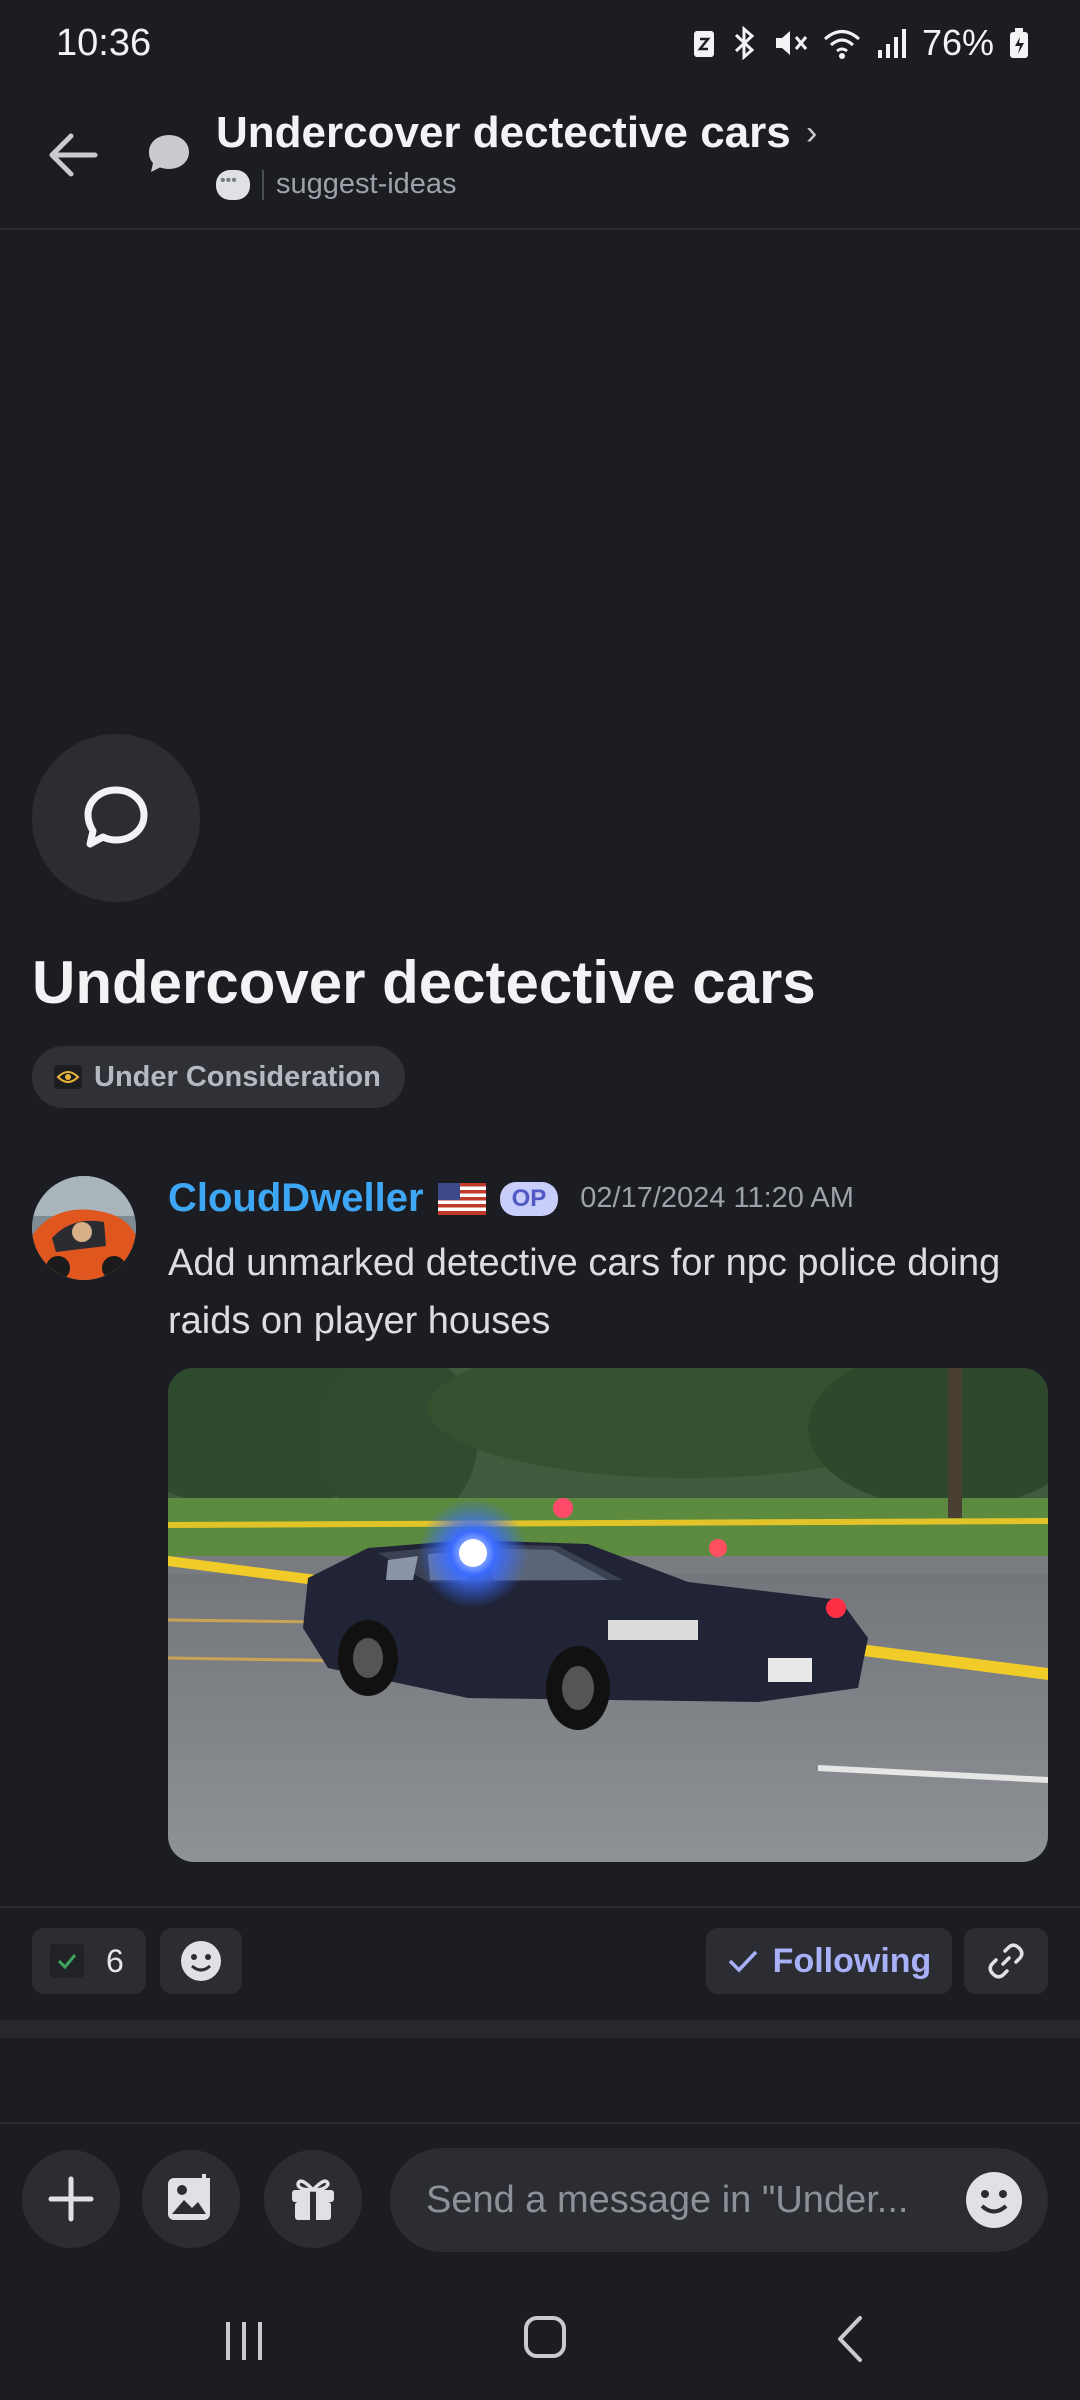 Image resolution: width=1080 pixels, height=2400 pixels. What do you see at coordinates (540, 2029) in the screenshot?
I see `section-divider` at bounding box center [540, 2029].